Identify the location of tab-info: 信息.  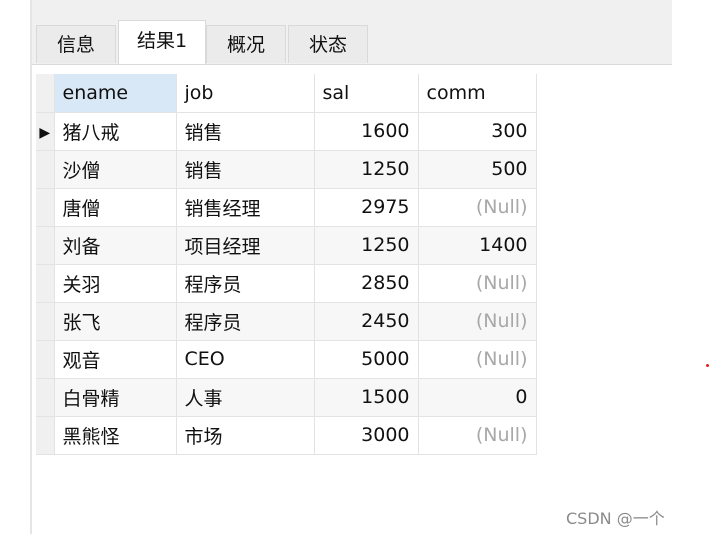
(76, 44).